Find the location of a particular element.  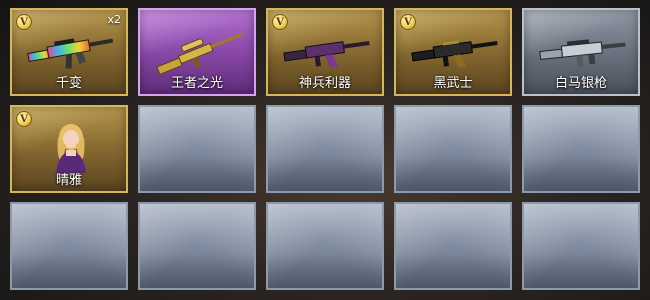

purple-assault-rifle-icon is located at coordinates (327, 51).